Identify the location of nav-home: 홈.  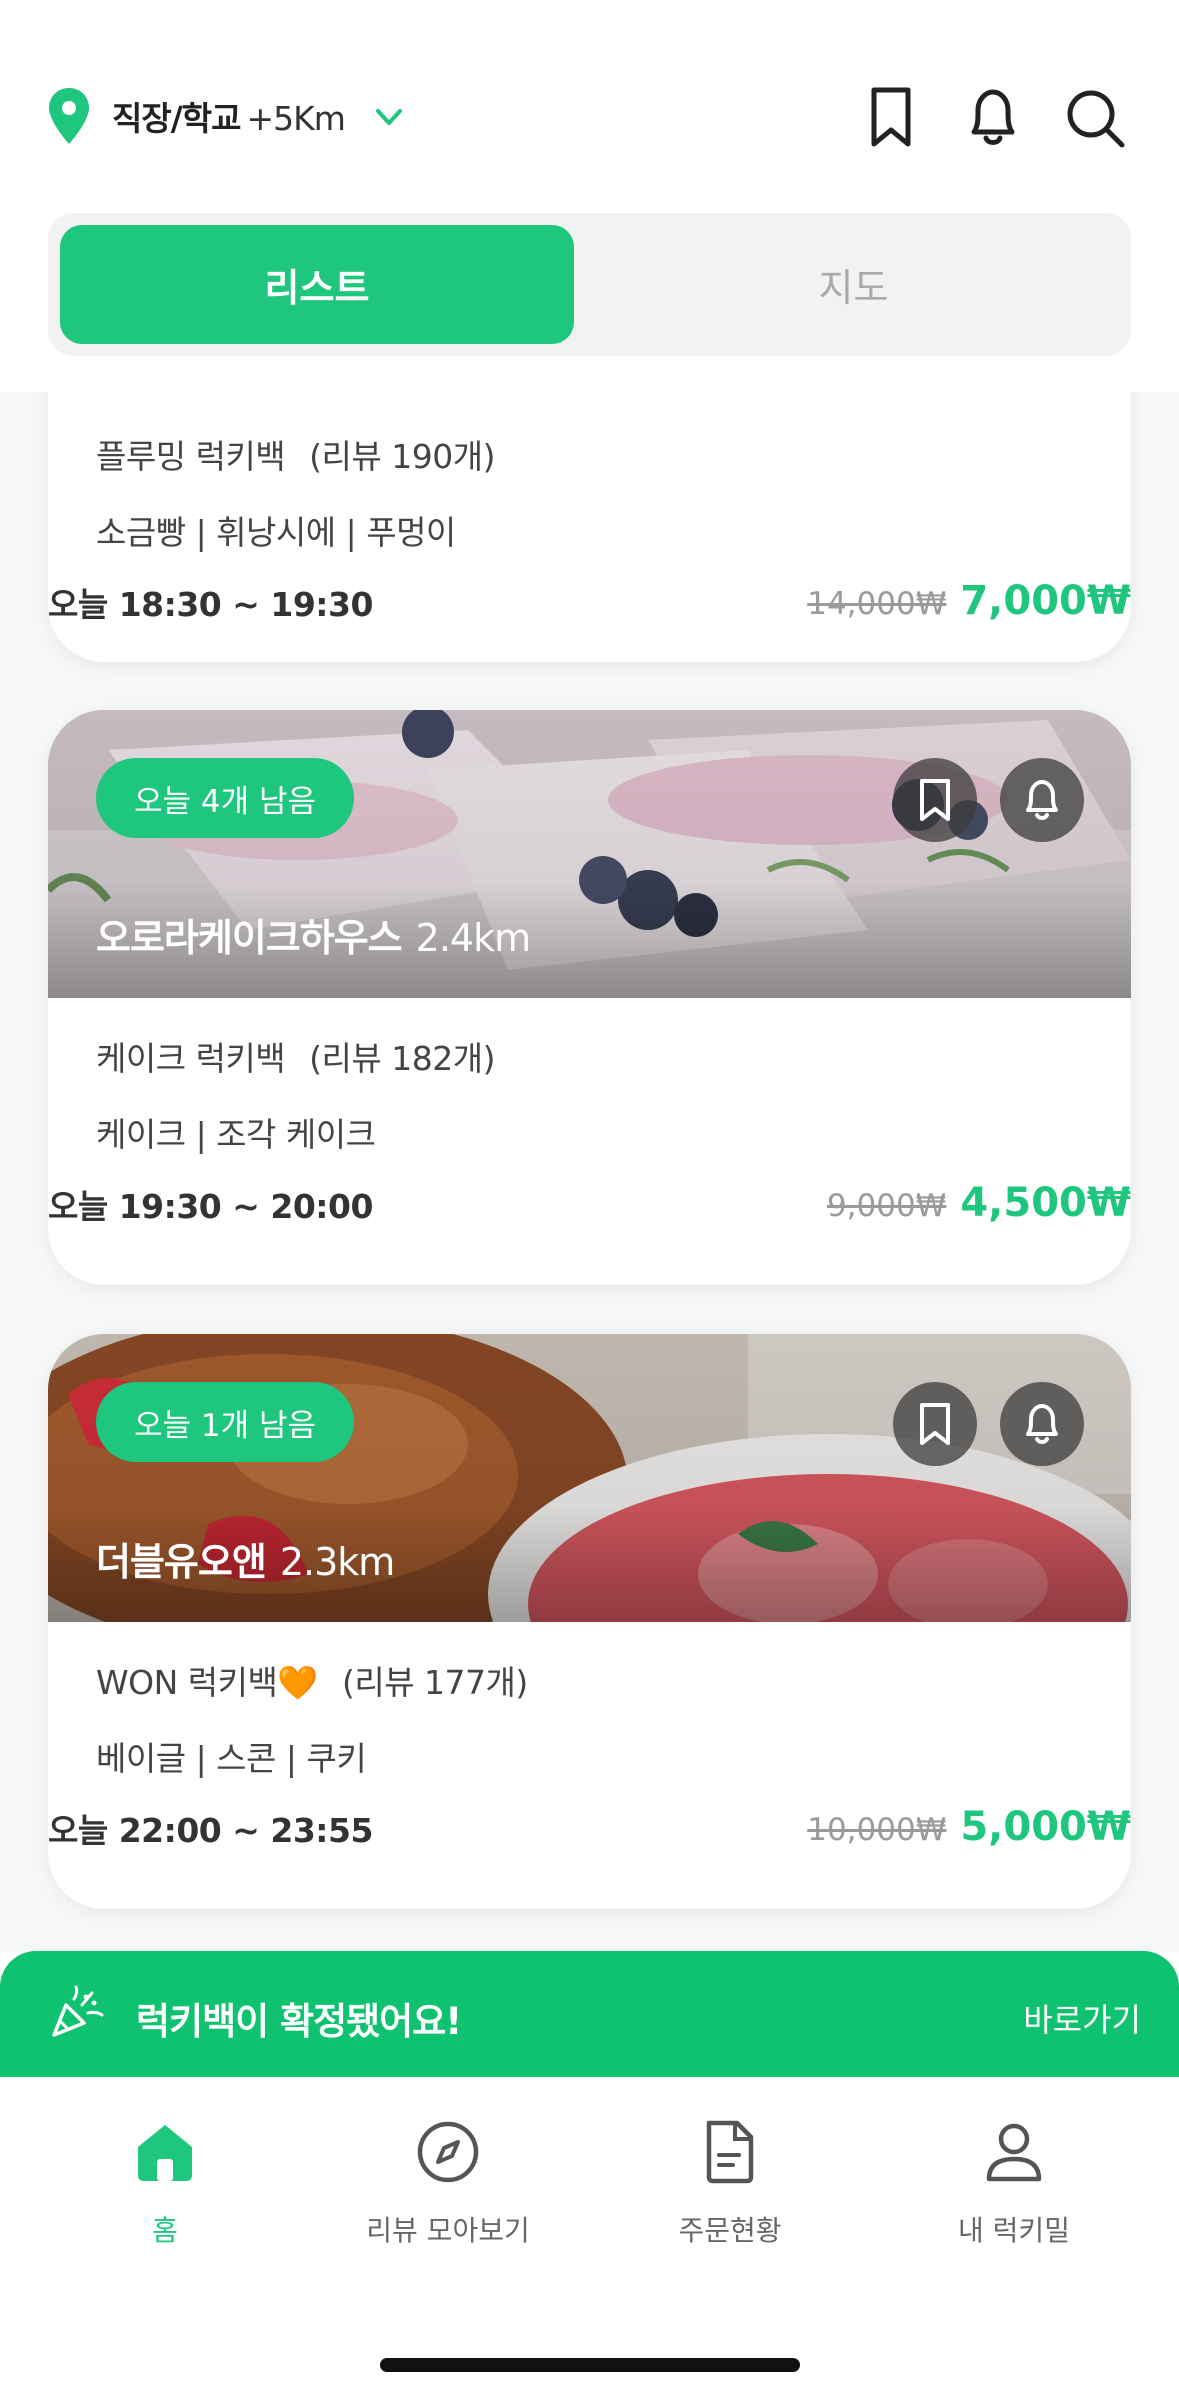
(165, 2183).